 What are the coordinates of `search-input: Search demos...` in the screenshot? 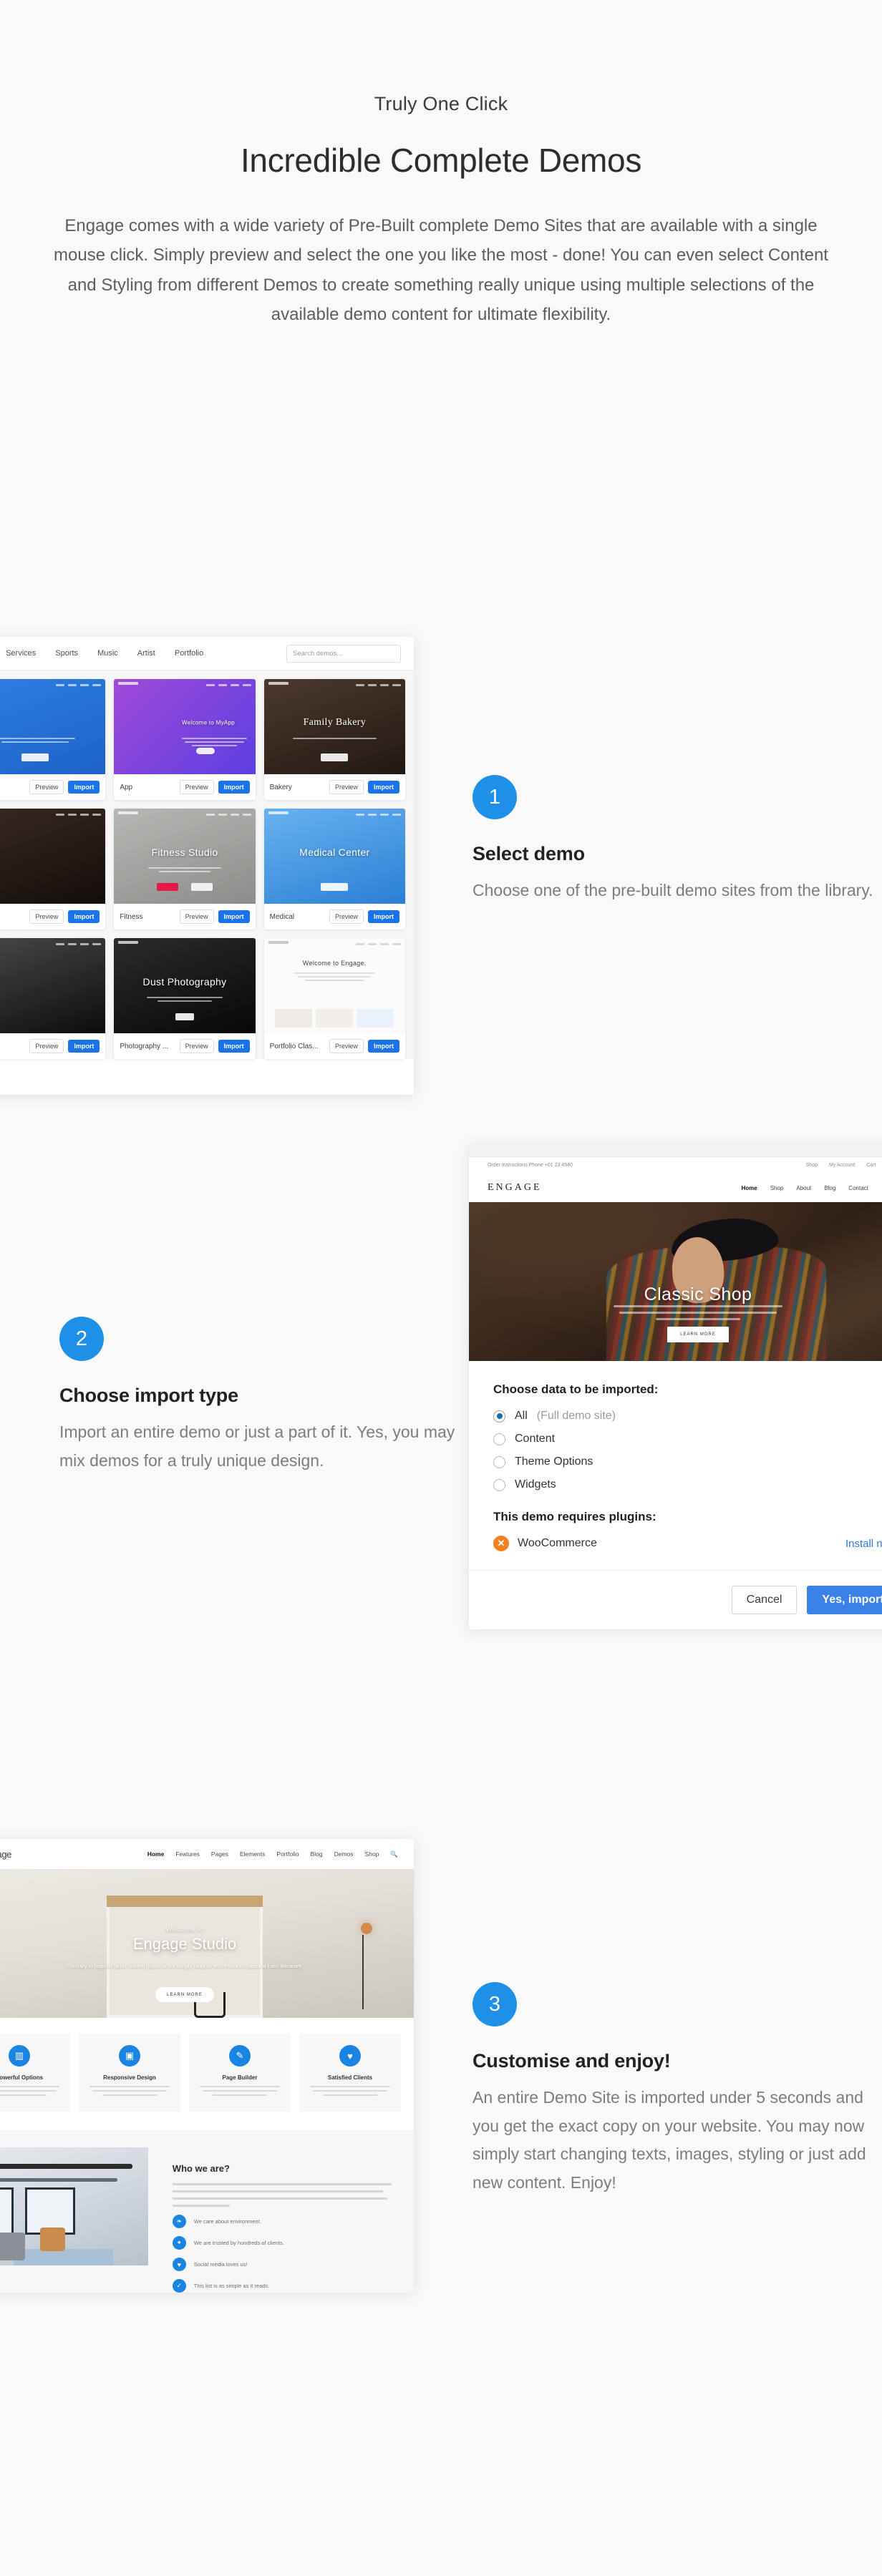 It's located at (343, 653).